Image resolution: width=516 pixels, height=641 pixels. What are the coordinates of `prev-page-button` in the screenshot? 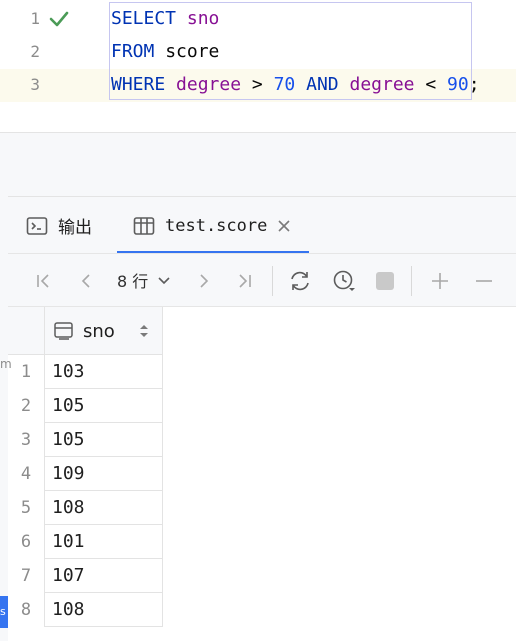 It's located at (86, 281).